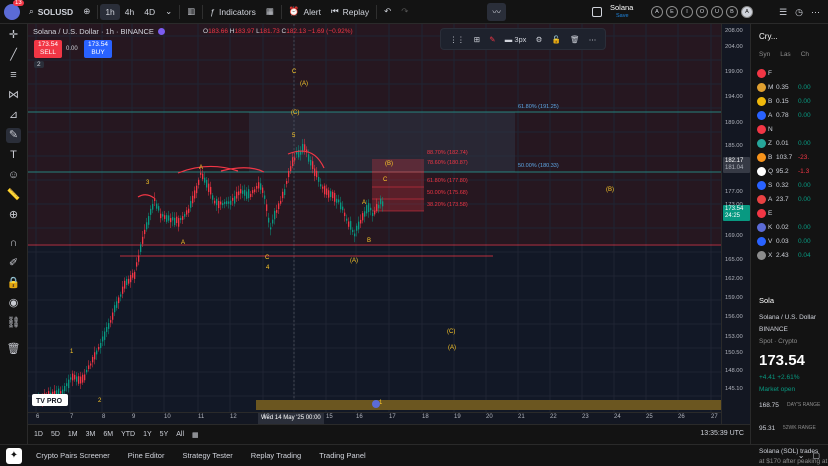  Describe the element at coordinates (149, 12) in the screenshot. I see `interval-4d: 4D` at that location.